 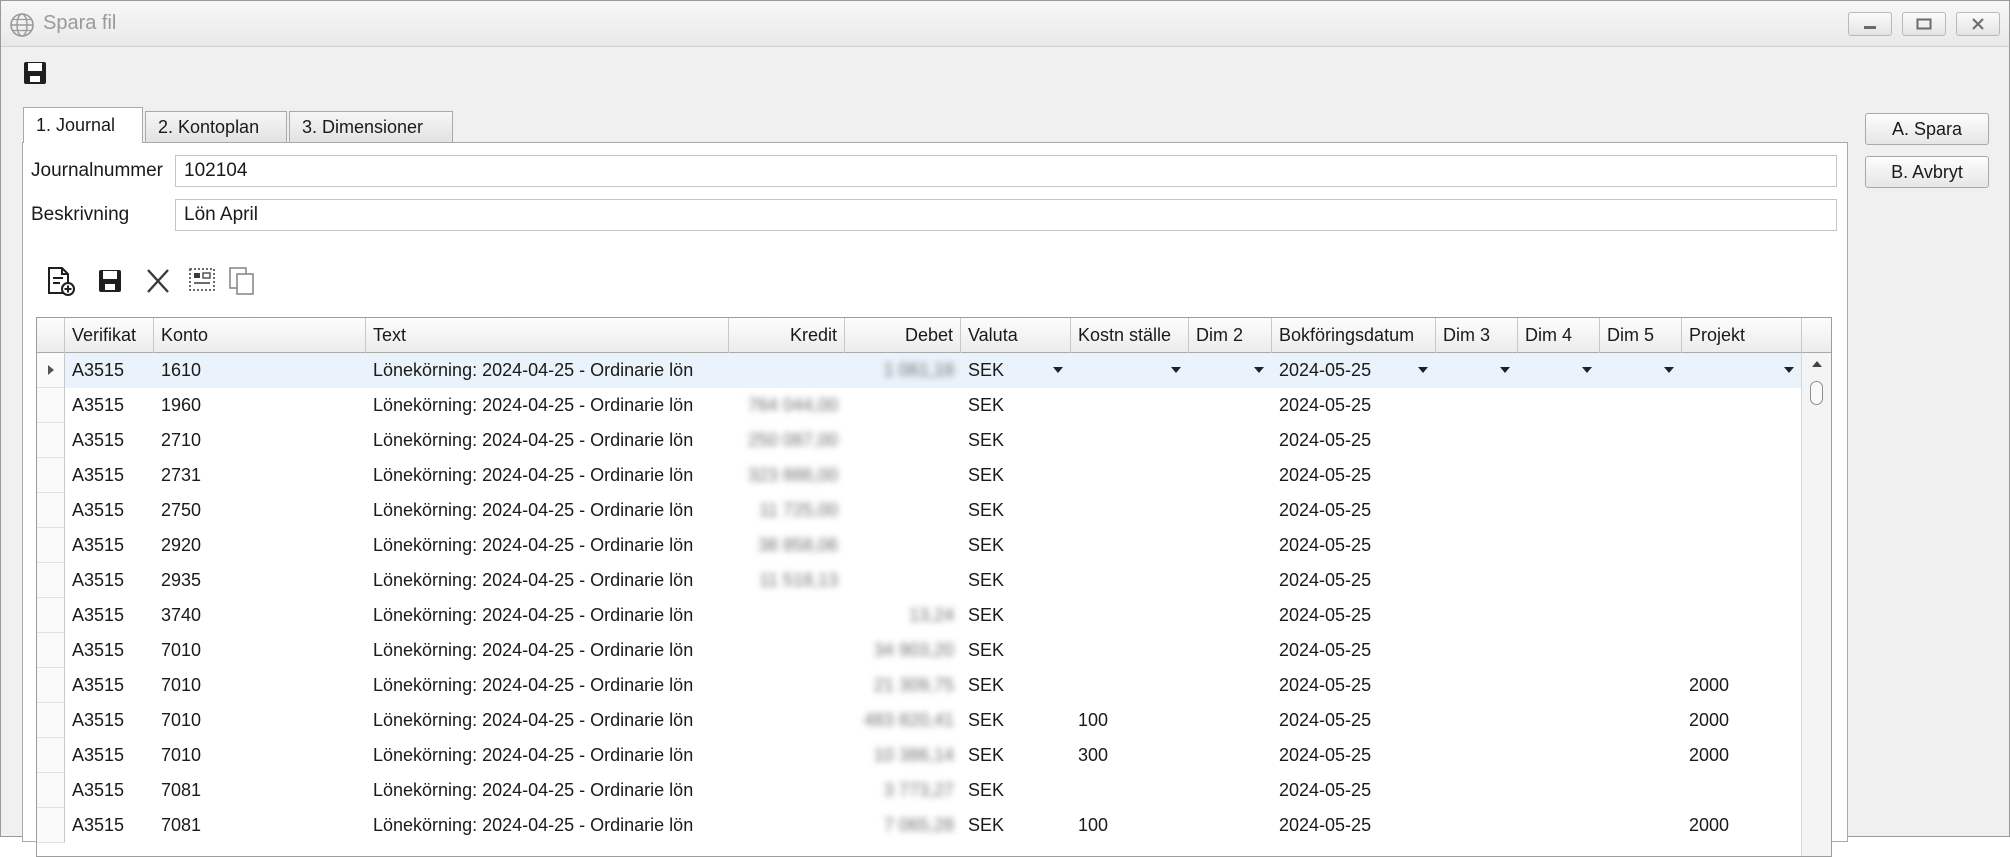 I want to click on cell-kredit: 764 044,00, so click(x=787, y=405).